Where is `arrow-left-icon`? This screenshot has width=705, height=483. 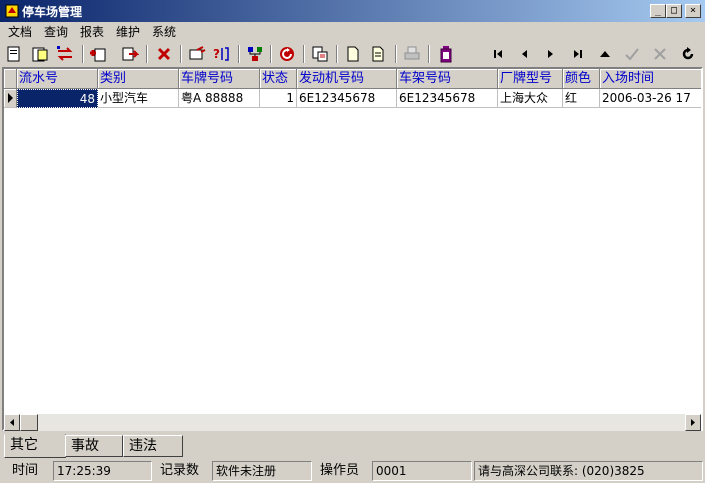 arrow-left-icon is located at coordinates (12, 422).